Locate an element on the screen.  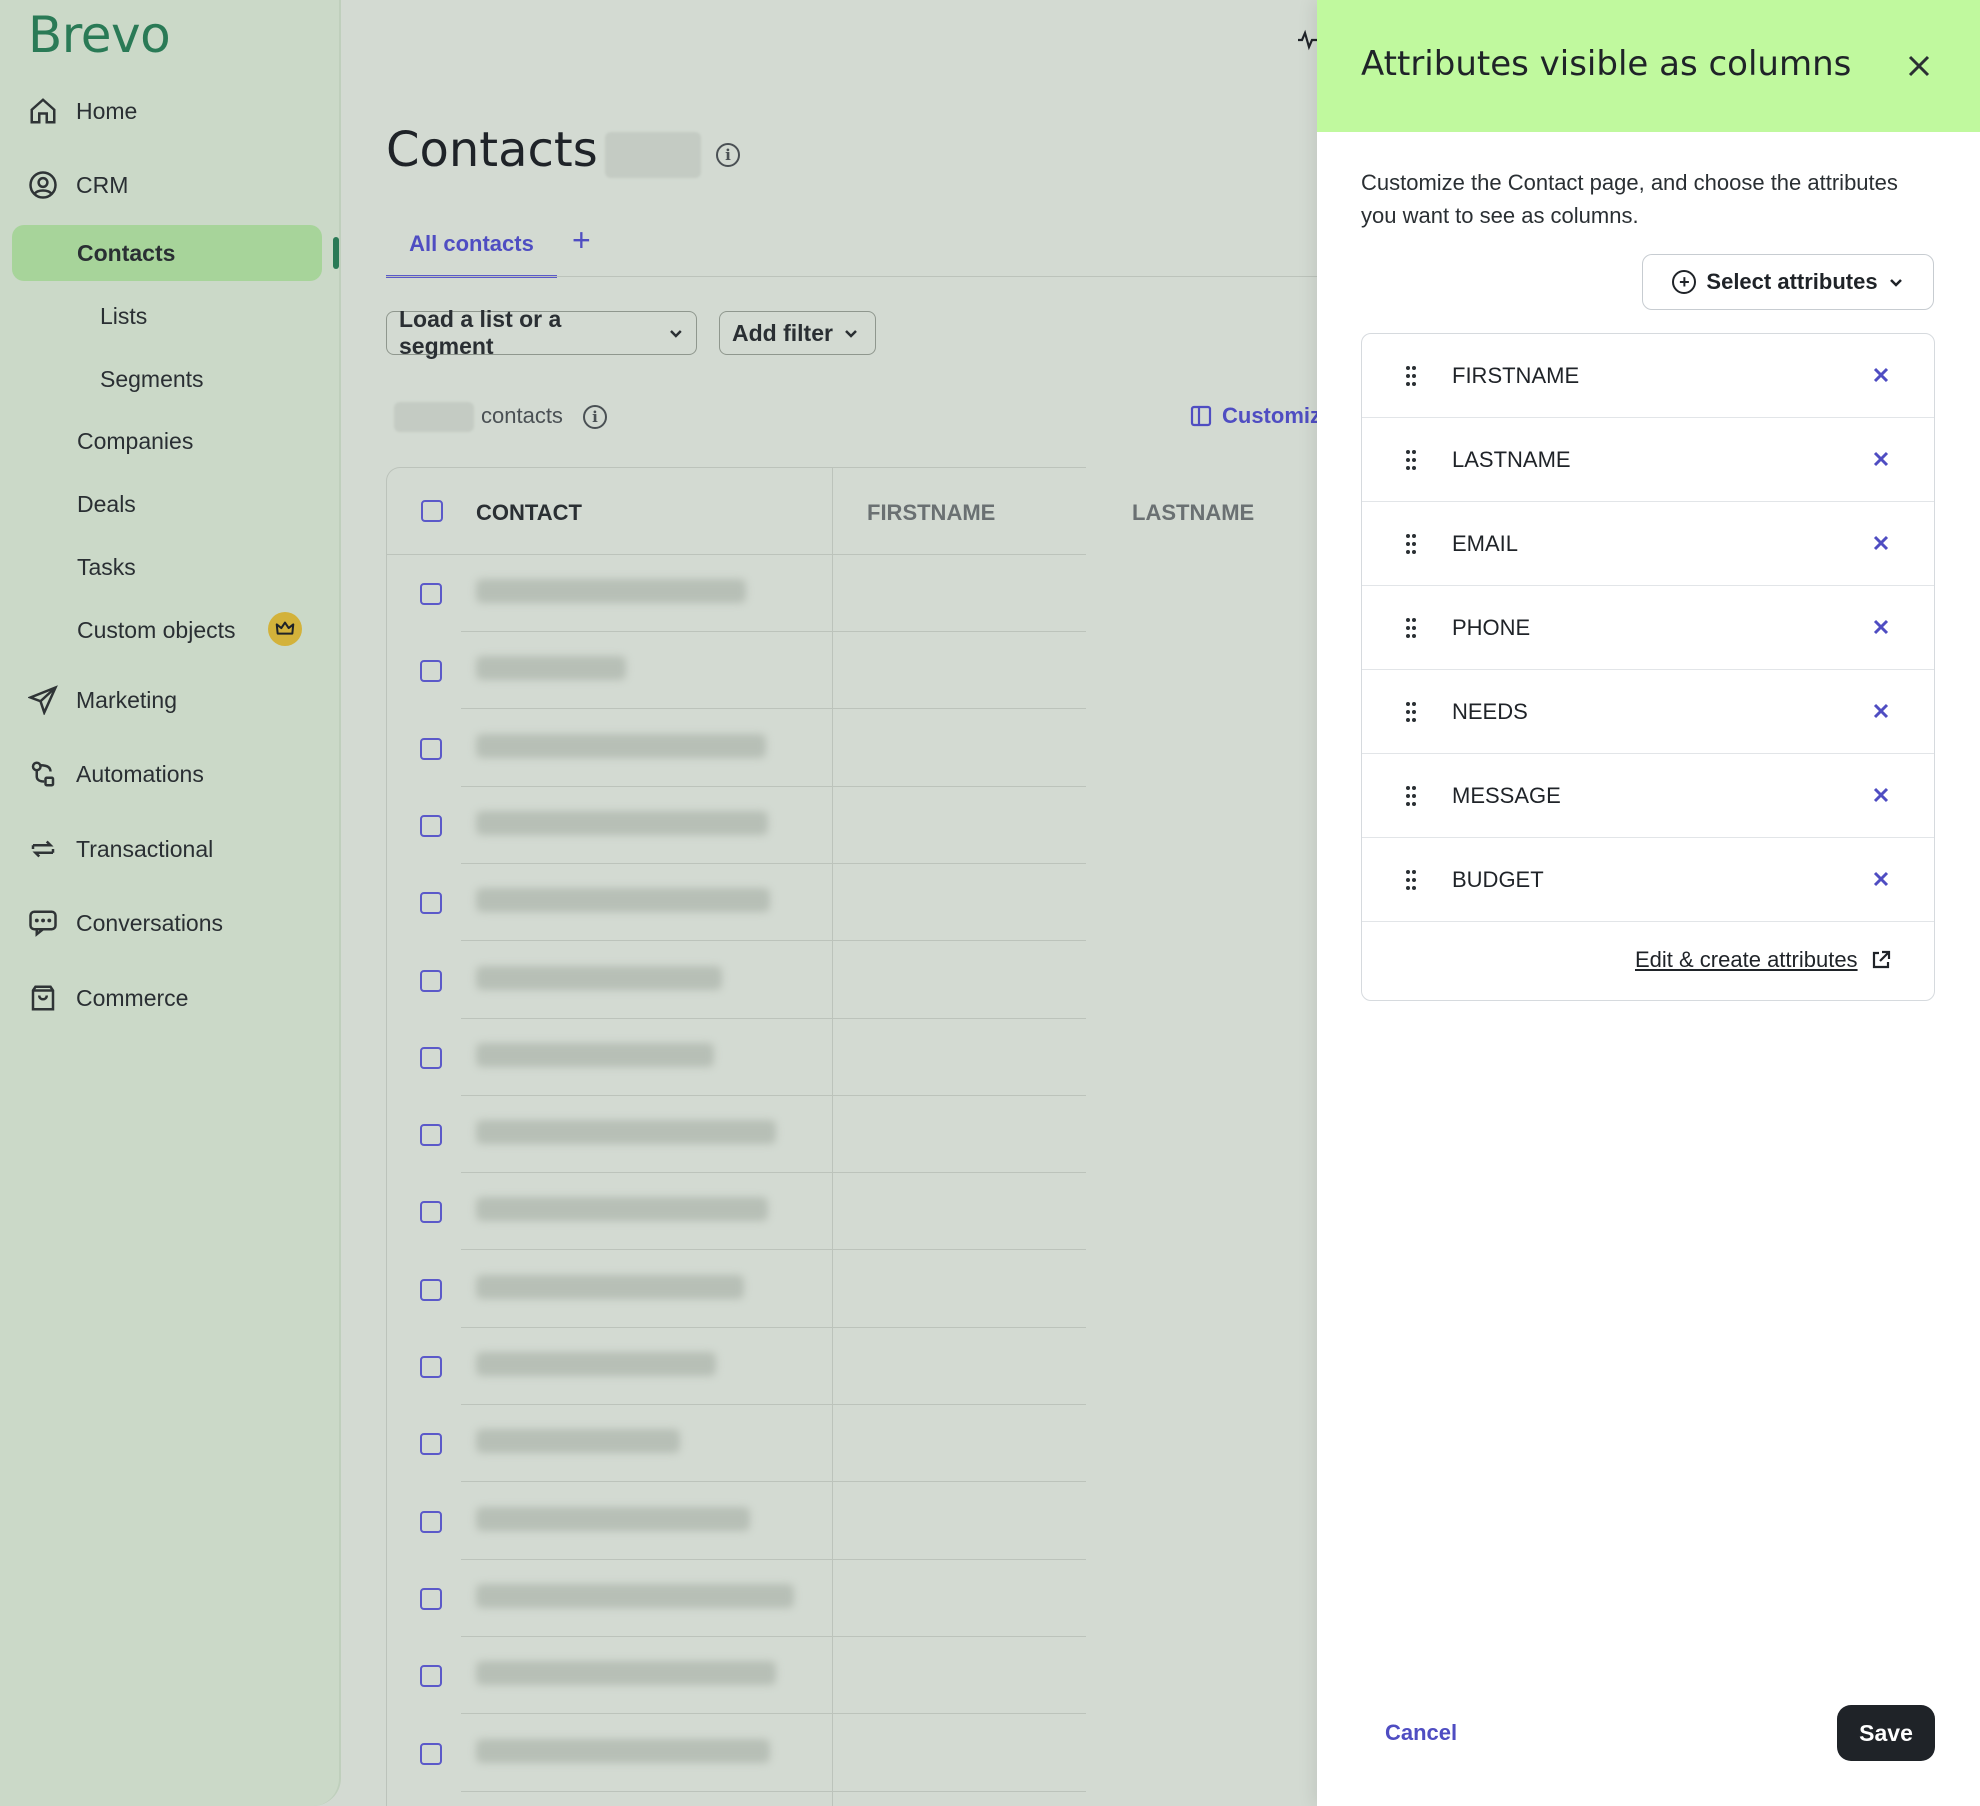
add-filter-dropdown: Add filter is located at coordinates (797, 333).